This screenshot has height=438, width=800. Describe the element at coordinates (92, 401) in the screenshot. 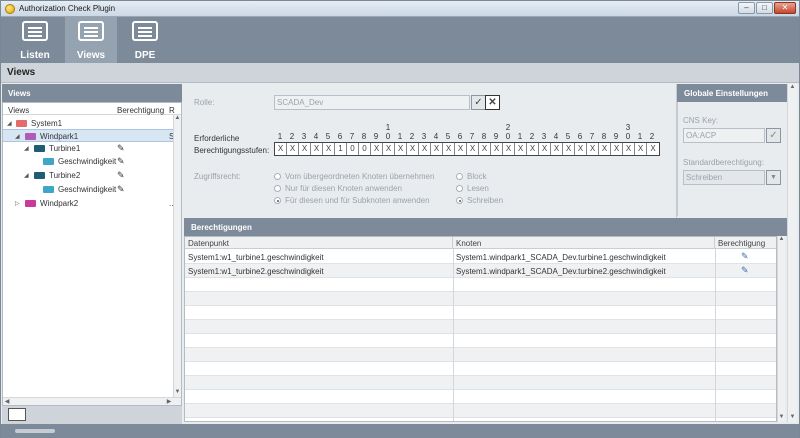

I see `tree-horizontal-scrollbar: ◀ ▶` at that location.